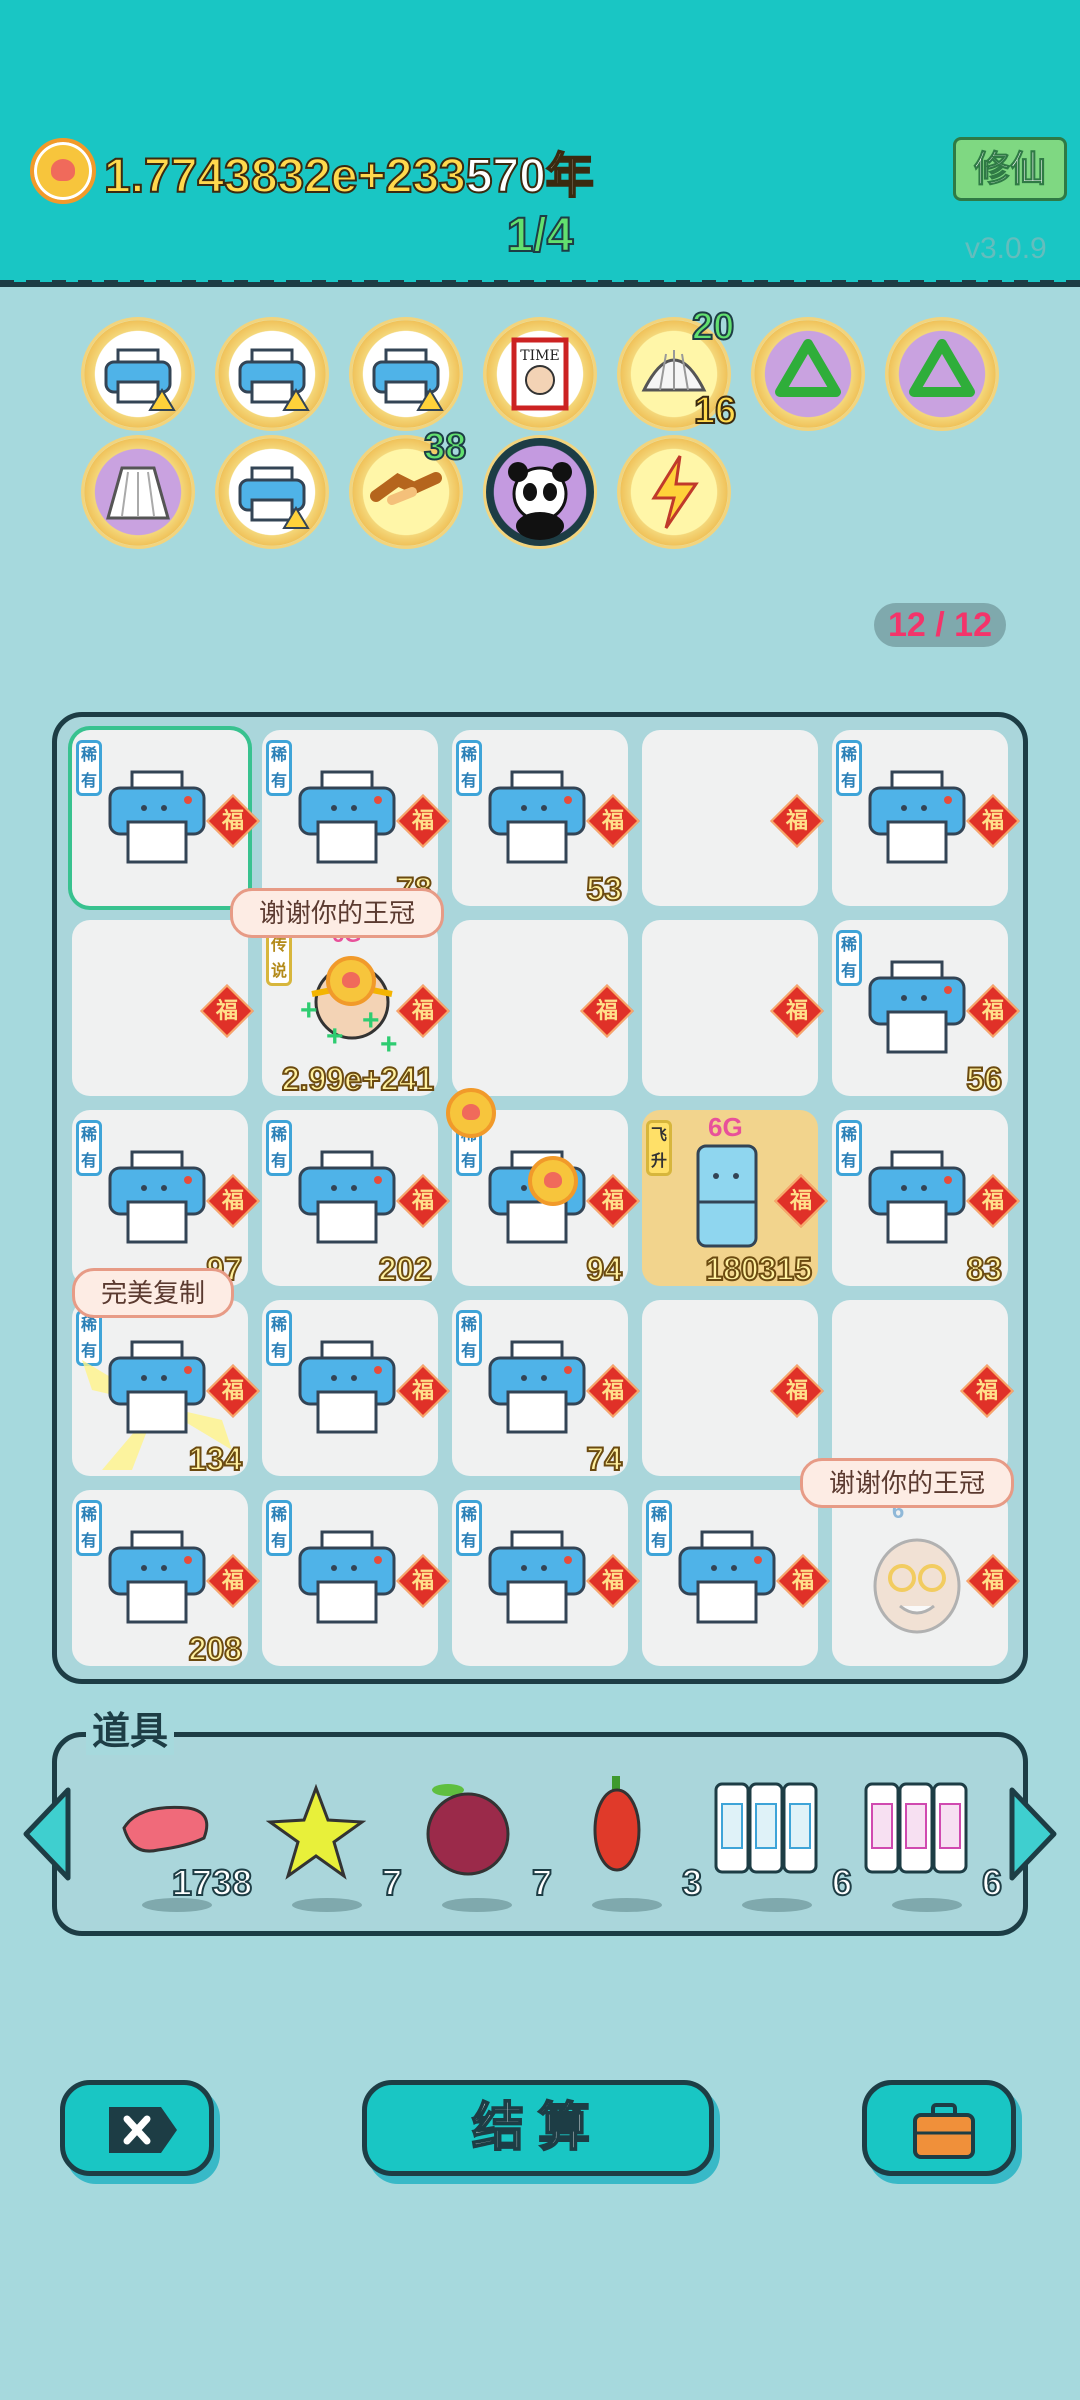  I want to click on rarity-tag: 传说, so click(279, 958).